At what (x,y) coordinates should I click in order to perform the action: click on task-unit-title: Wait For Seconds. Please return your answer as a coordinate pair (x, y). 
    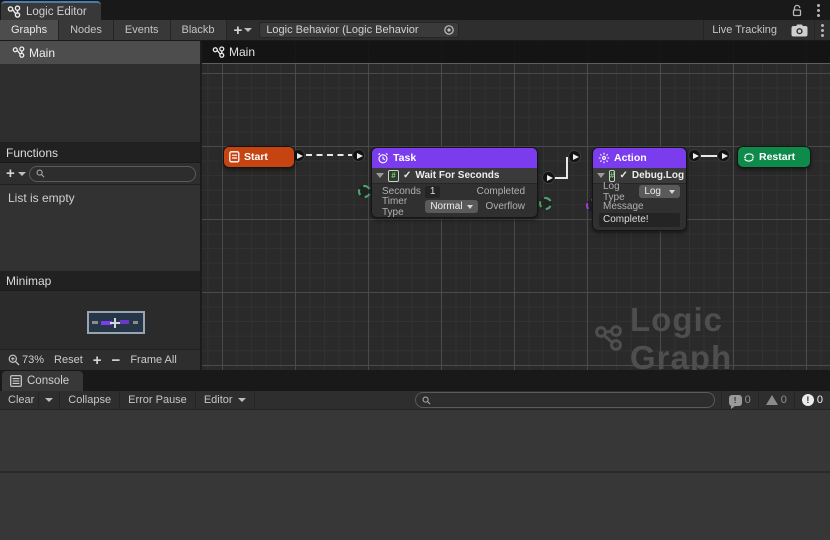
    Looking at the image, I should click on (457, 175).